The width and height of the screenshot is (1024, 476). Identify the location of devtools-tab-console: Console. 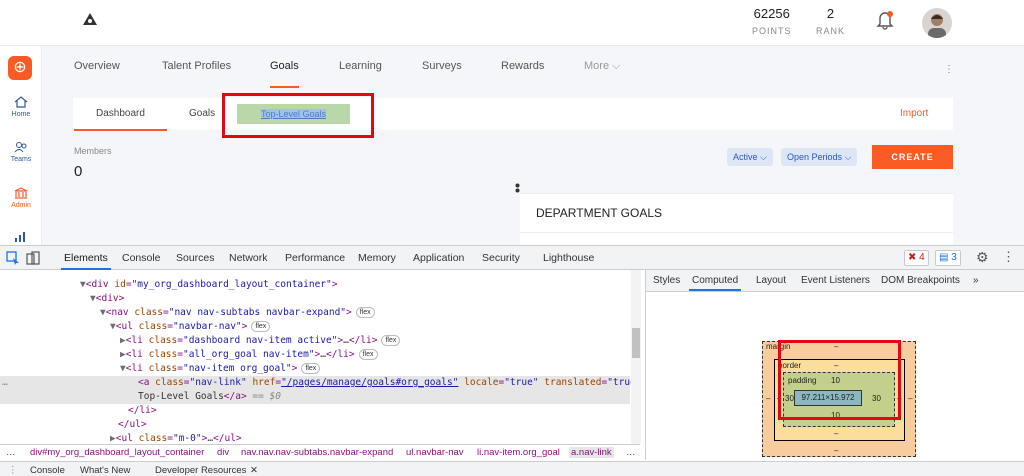
(141, 258).